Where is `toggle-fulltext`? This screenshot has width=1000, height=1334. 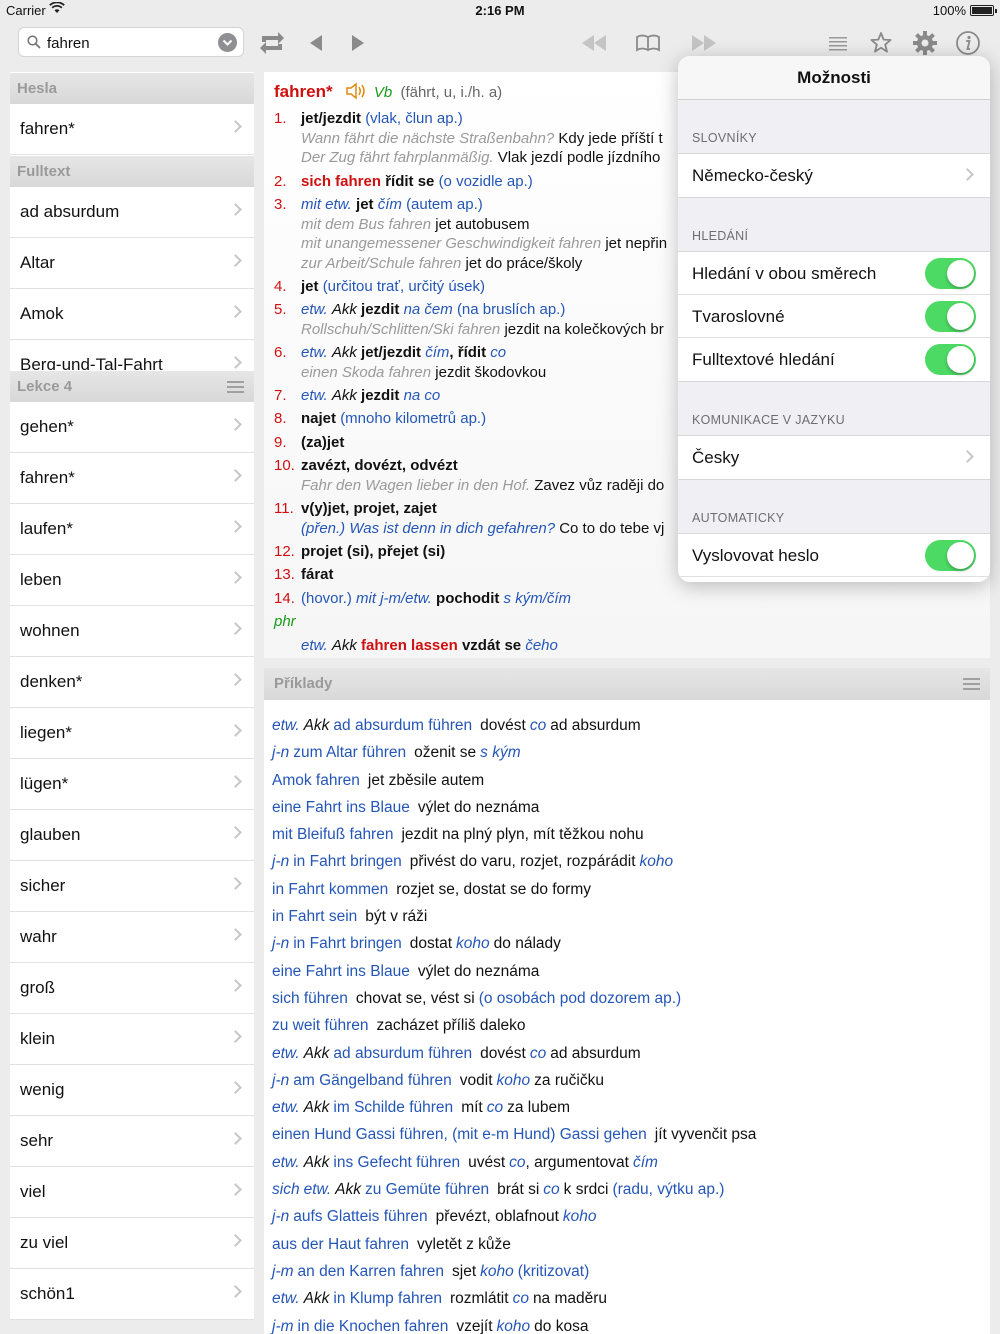
toggle-fulltext is located at coordinates (950, 359).